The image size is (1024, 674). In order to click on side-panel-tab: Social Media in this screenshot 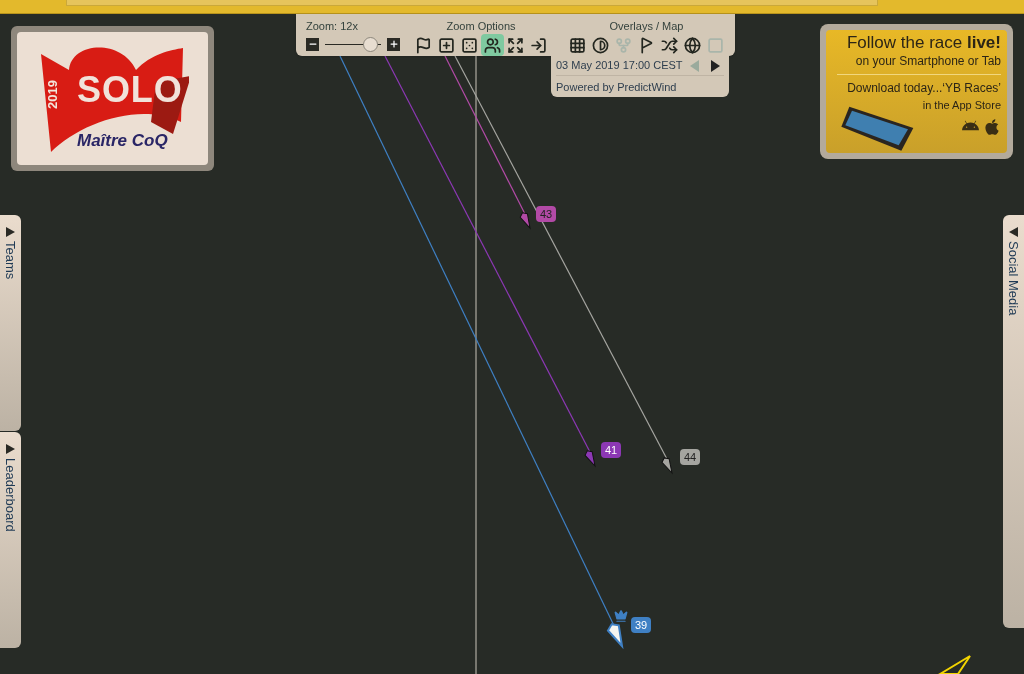, I will do `click(1013, 421)`.